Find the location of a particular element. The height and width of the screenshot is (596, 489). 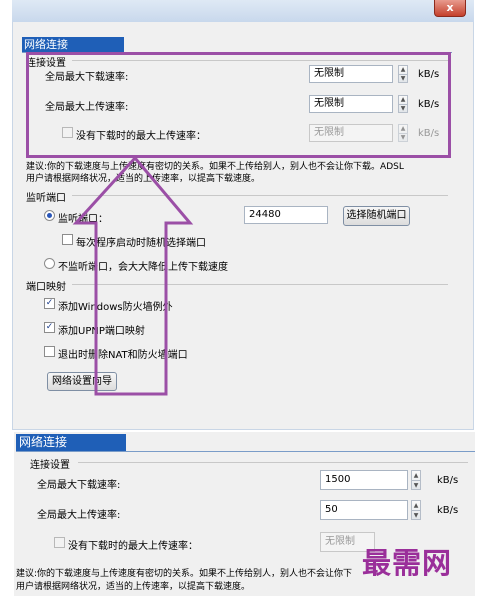

max-upload-input: 50 is located at coordinates (364, 510).